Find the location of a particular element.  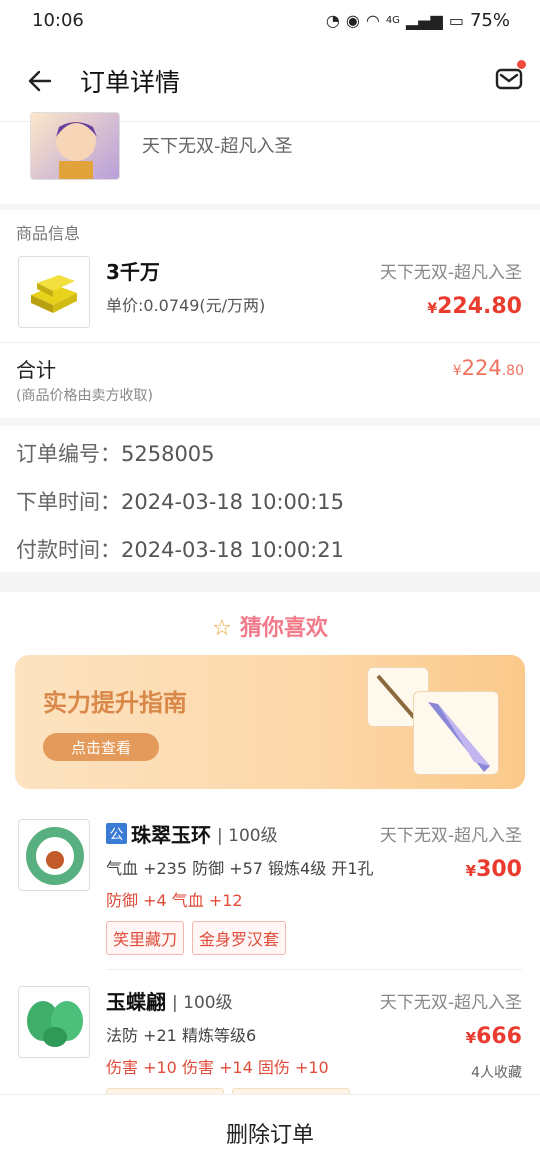

order-paid-label: 付款时间： is located at coordinates (68, 550).